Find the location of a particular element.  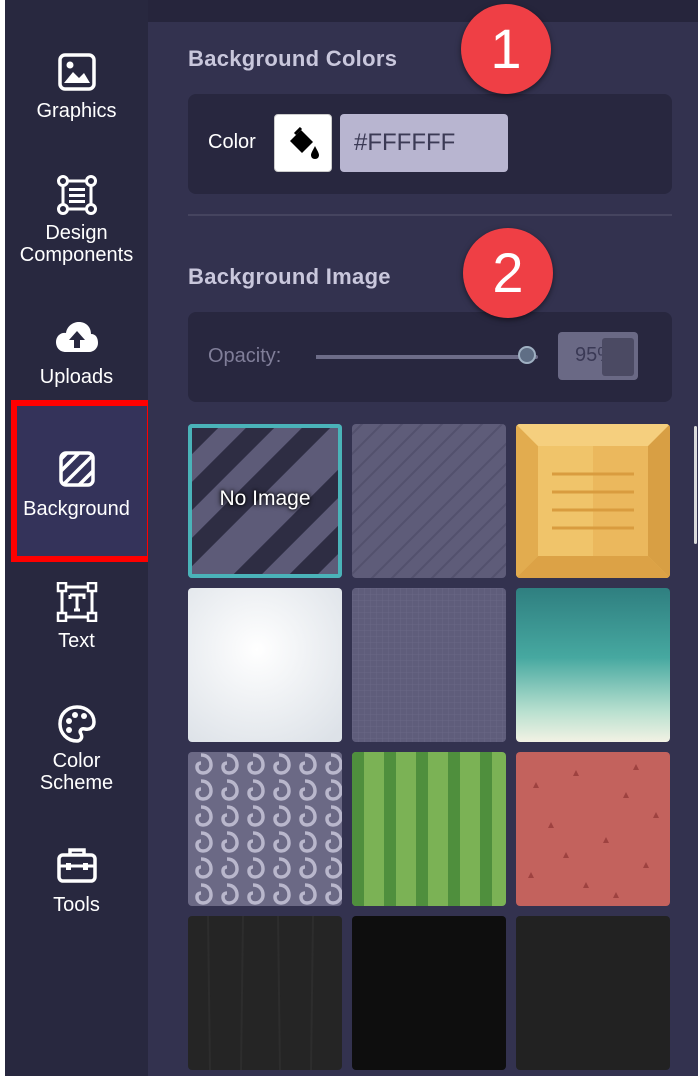

sidebar-item-label: Text is located at coordinates (76, 641).